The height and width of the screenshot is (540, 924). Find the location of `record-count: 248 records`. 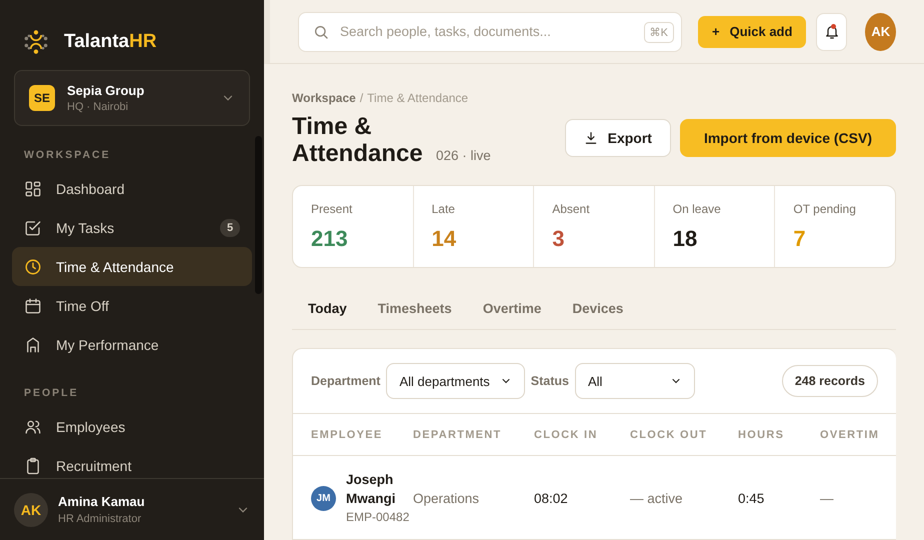

record-count: 248 records is located at coordinates (830, 381).